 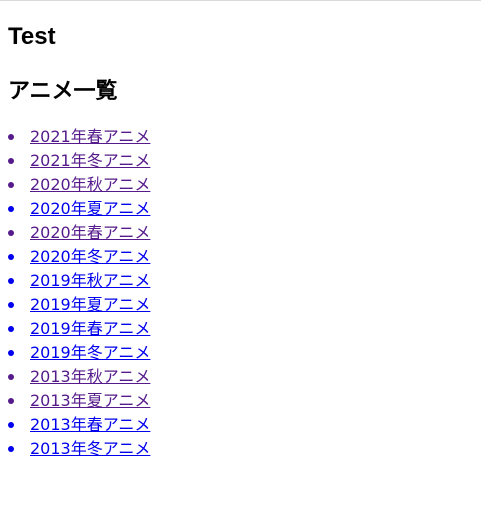 I want to click on list-item: 2013年夏アニメ, so click(x=244, y=401).